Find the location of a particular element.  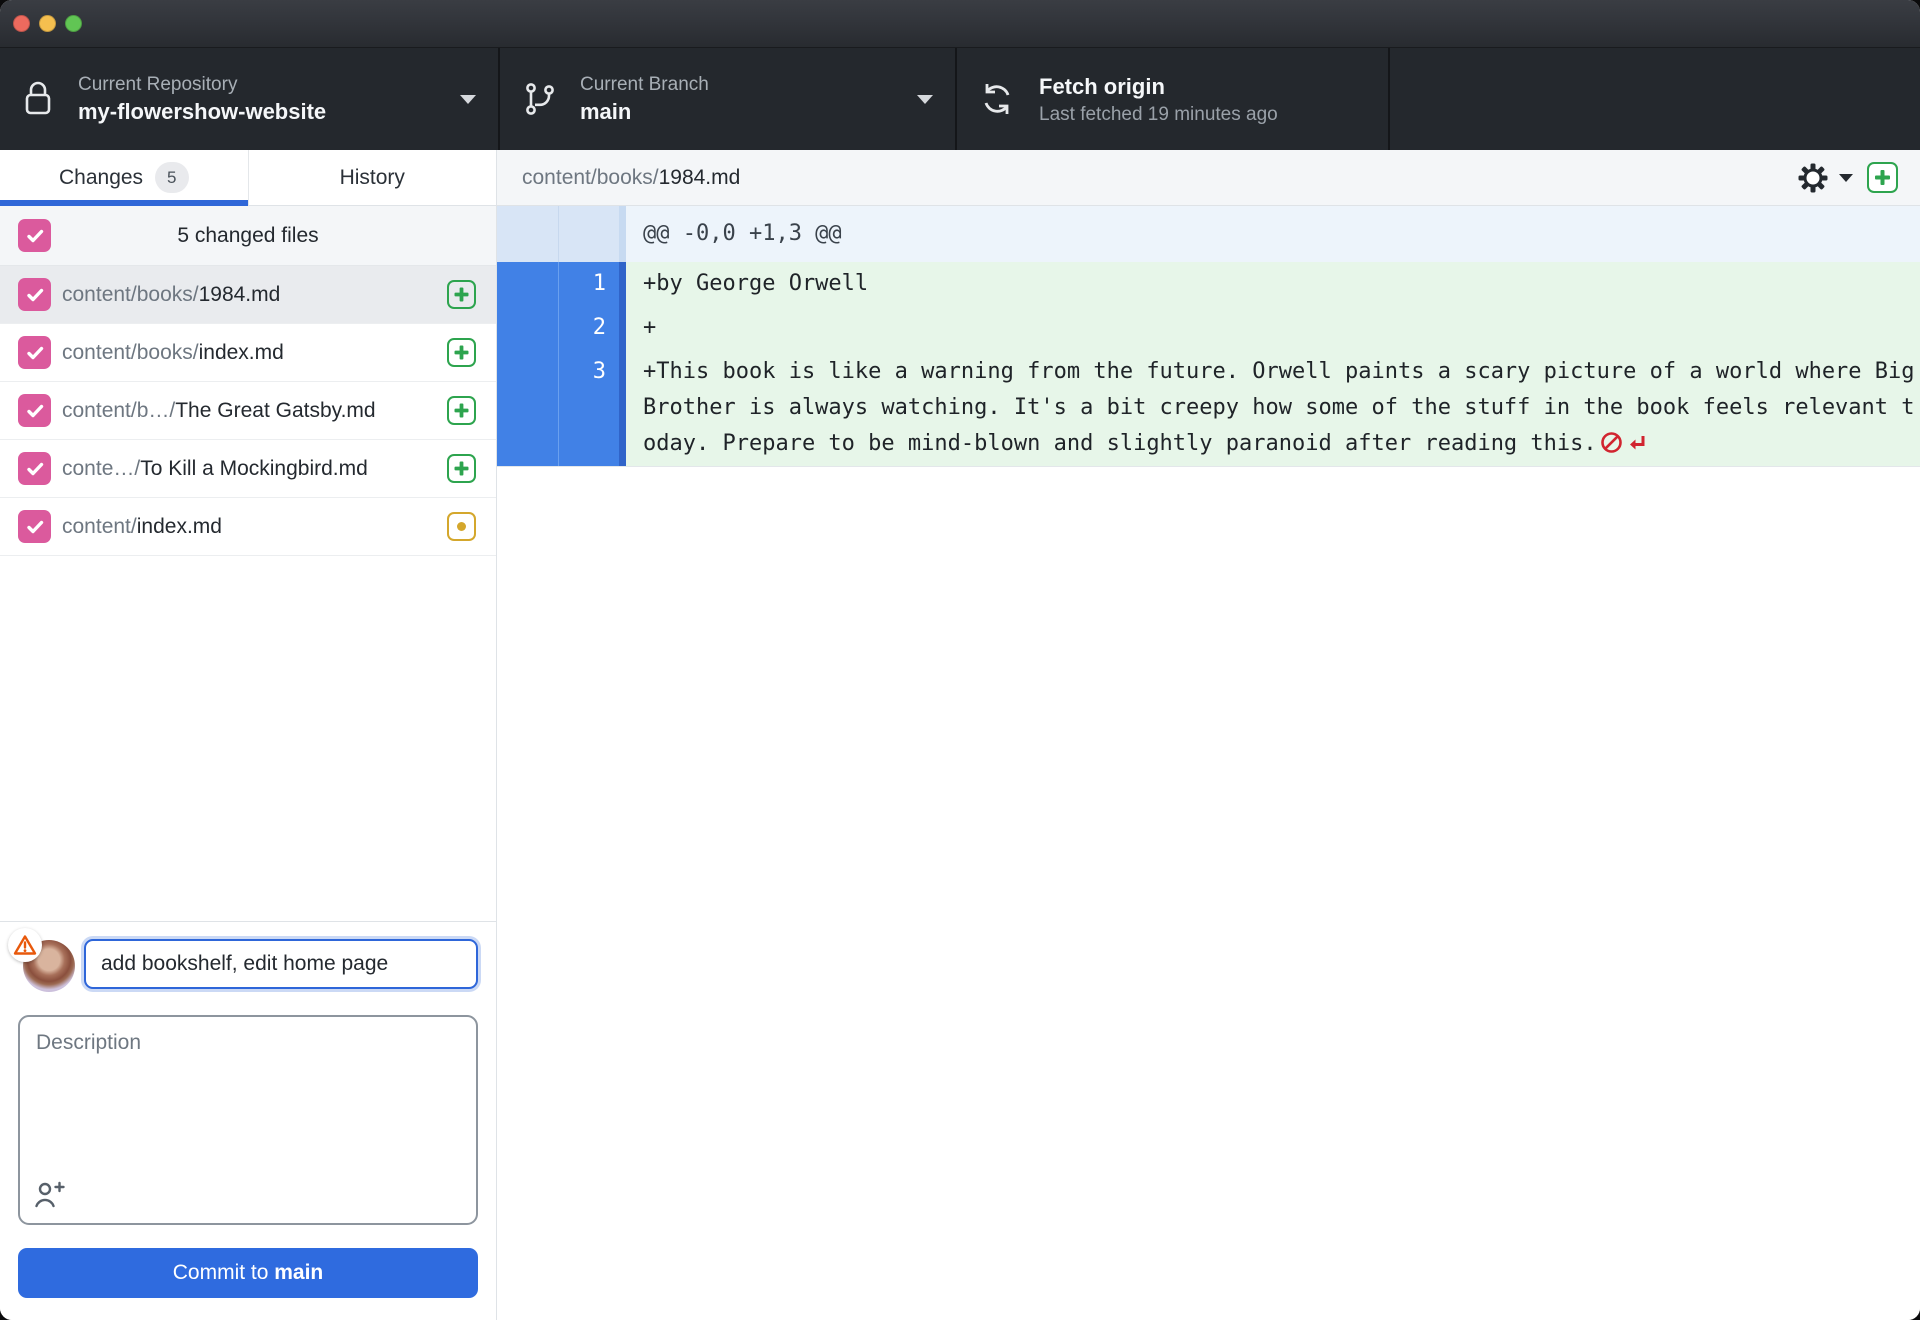

status-modified-icon is located at coordinates (461, 526).